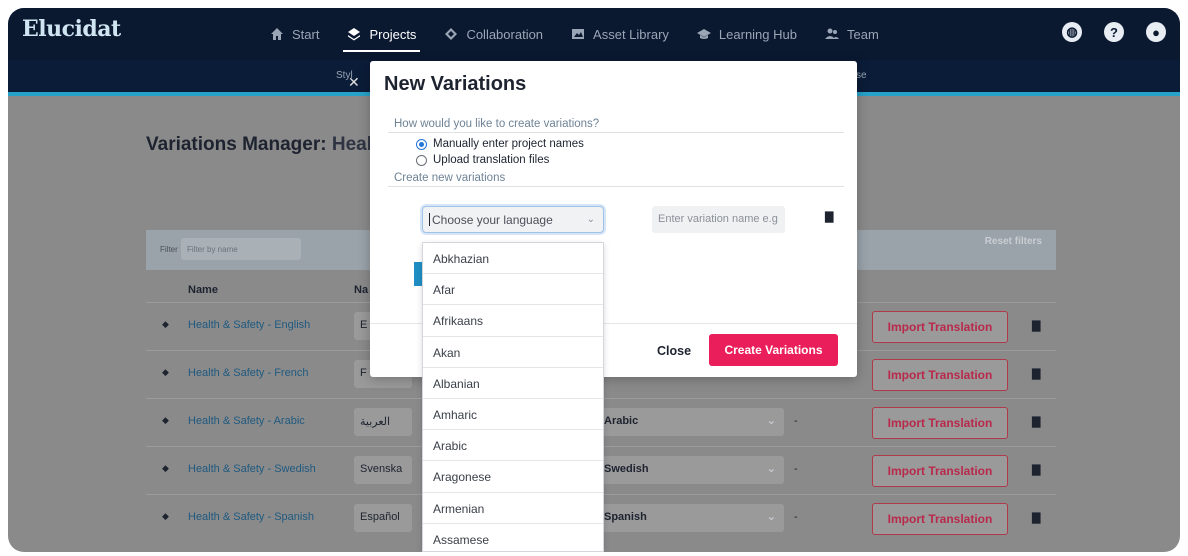 The width and height of the screenshot is (1188, 556). What do you see at coordinates (861, 75) in the screenshot?
I see `subnav-right-text: se` at bounding box center [861, 75].